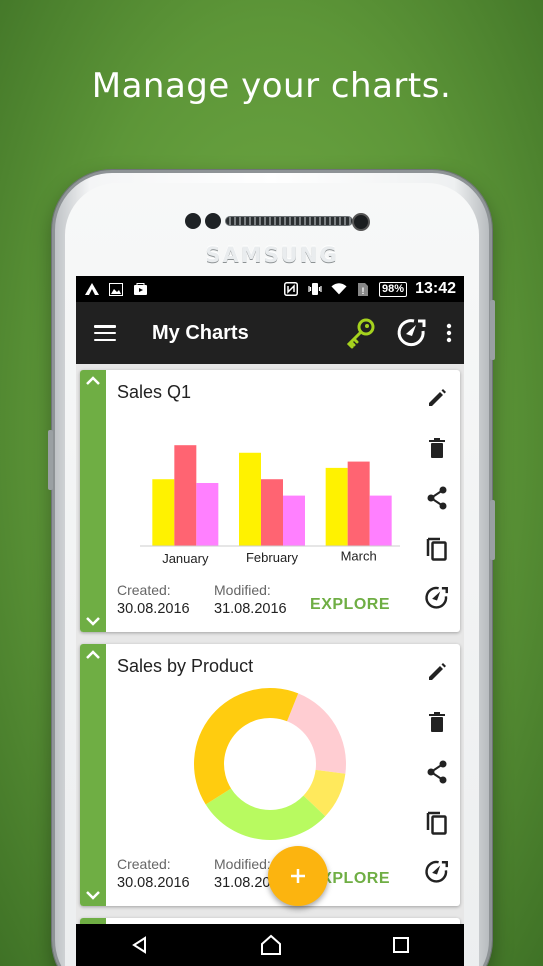 The height and width of the screenshot is (966, 543). Describe the element at coordinates (185, 558) in the screenshot. I see `x-tick-label: January` at that location.